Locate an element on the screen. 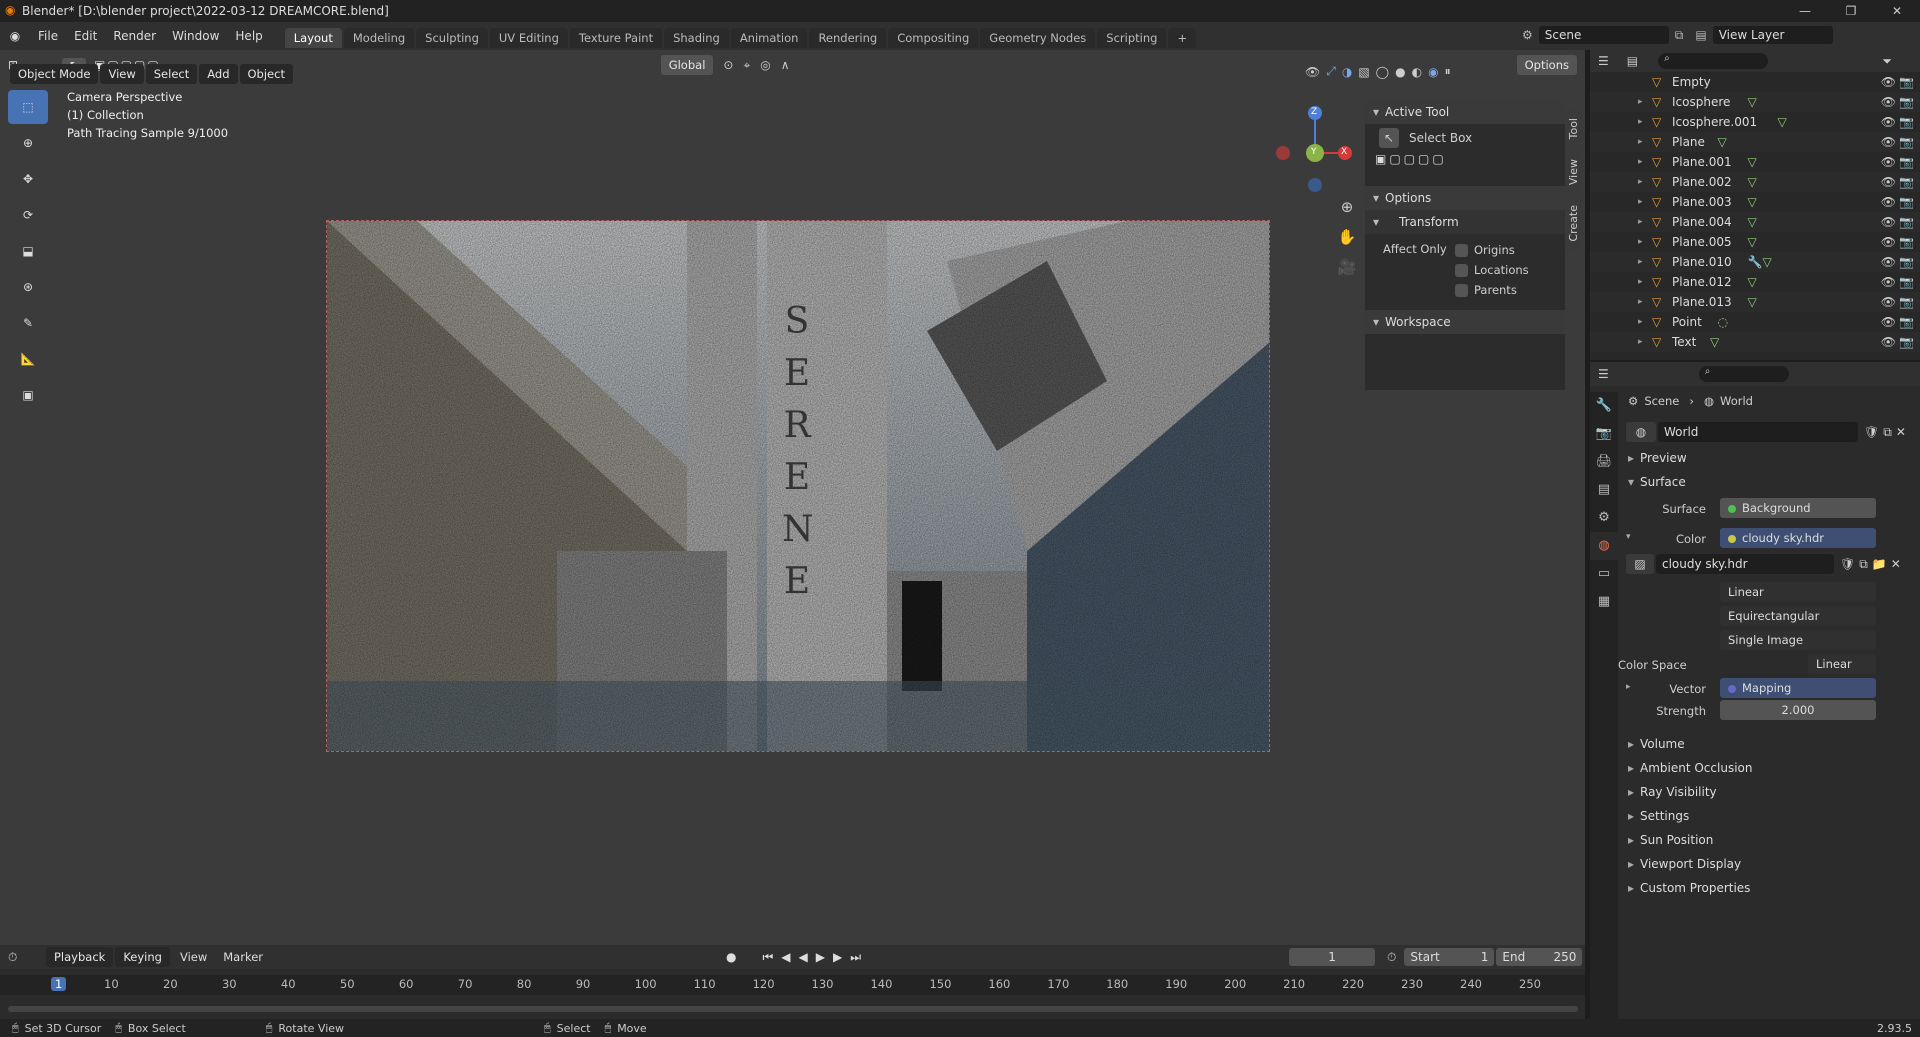  playback-menu: Playback is located at coordinates (80, 957).